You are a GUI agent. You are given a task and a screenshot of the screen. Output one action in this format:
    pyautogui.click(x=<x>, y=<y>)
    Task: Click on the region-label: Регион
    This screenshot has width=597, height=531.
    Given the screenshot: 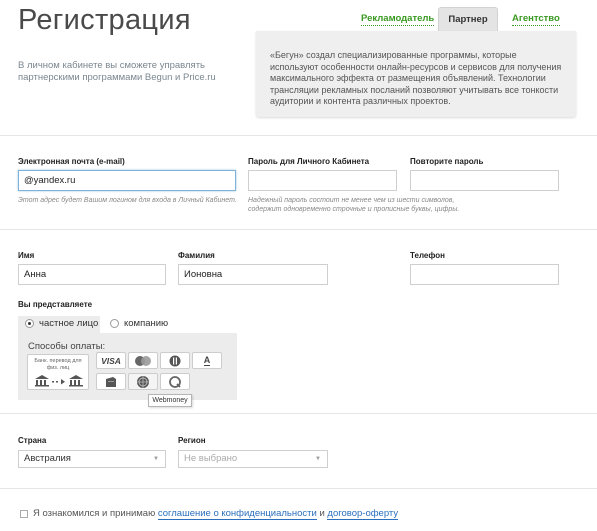 What is the action you would take?
    pyautogui.click(x=192, y=440)
    